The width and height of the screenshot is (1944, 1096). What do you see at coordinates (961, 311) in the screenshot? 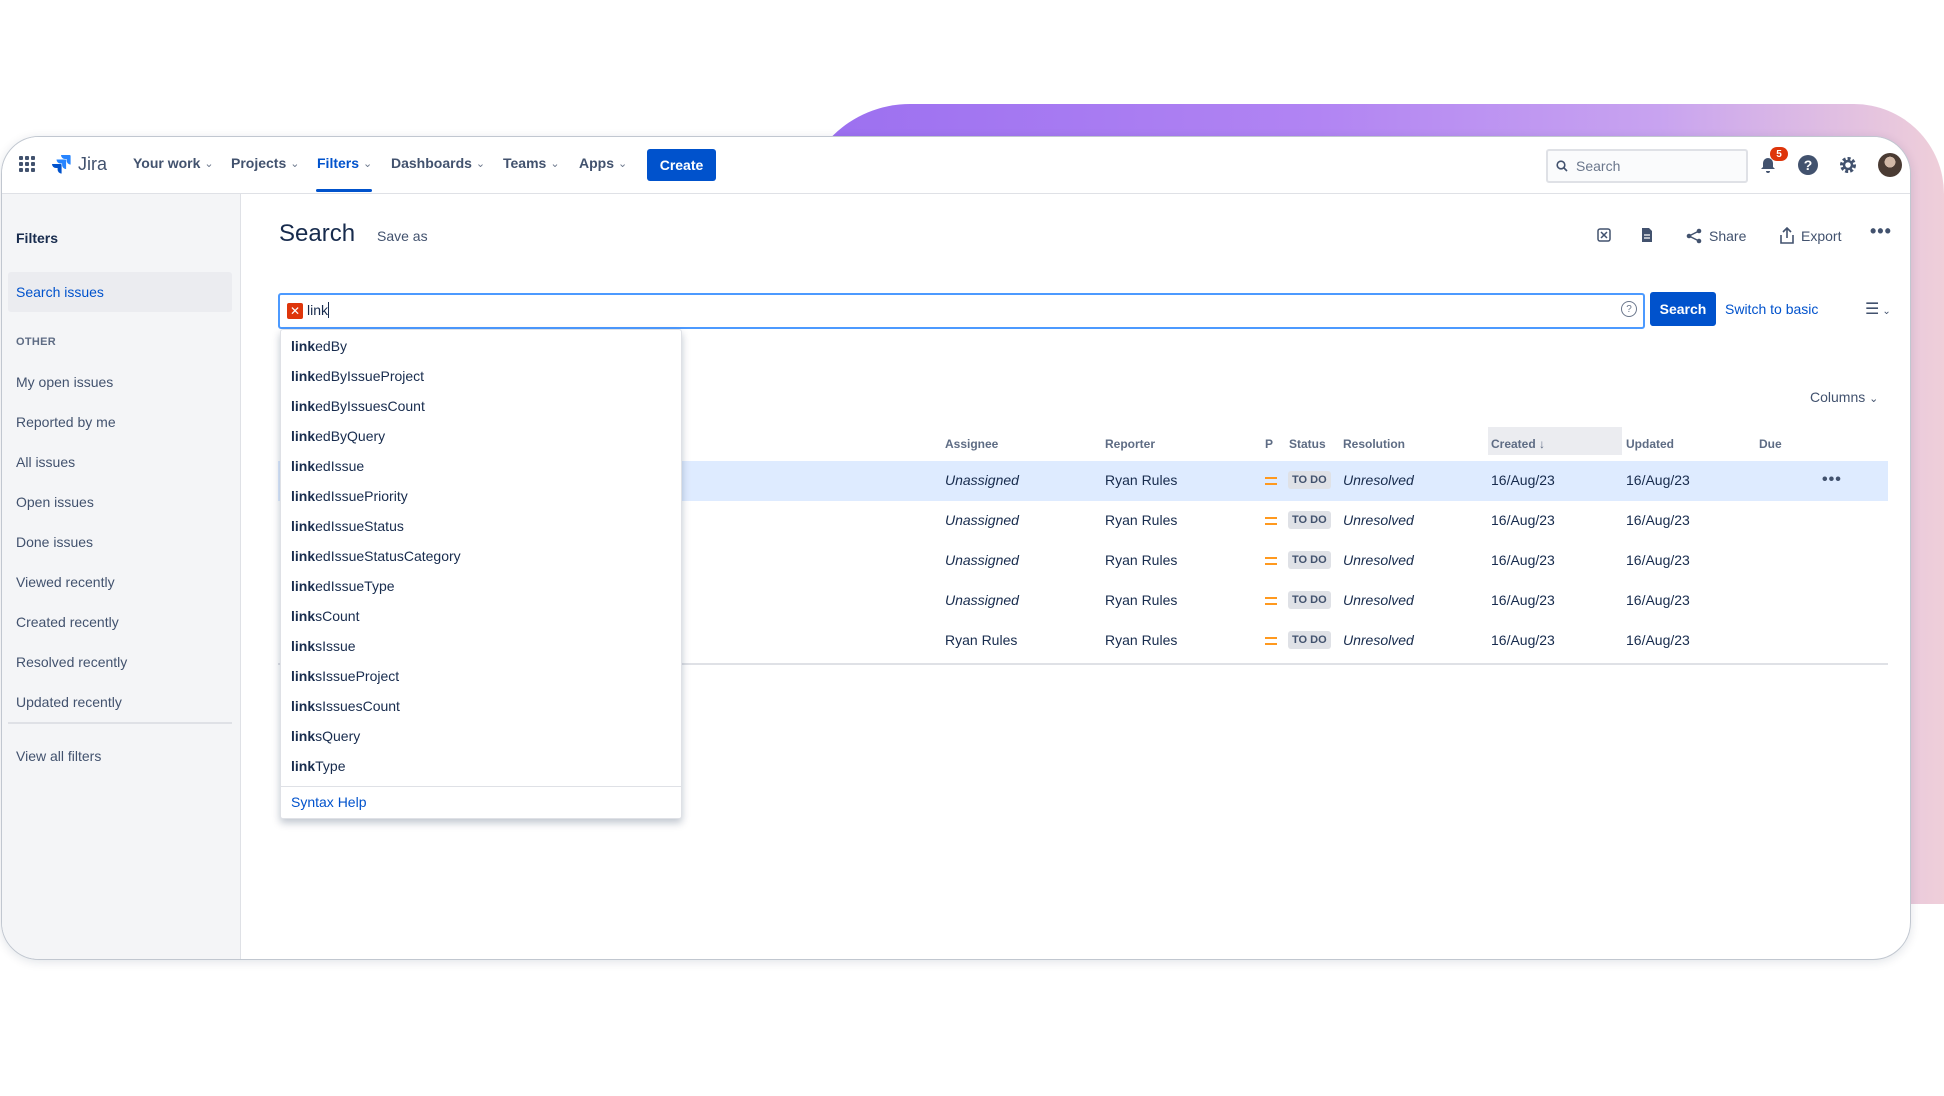
I see `jql-query-input: ✕ link ?` at bounding box center [961, 311].